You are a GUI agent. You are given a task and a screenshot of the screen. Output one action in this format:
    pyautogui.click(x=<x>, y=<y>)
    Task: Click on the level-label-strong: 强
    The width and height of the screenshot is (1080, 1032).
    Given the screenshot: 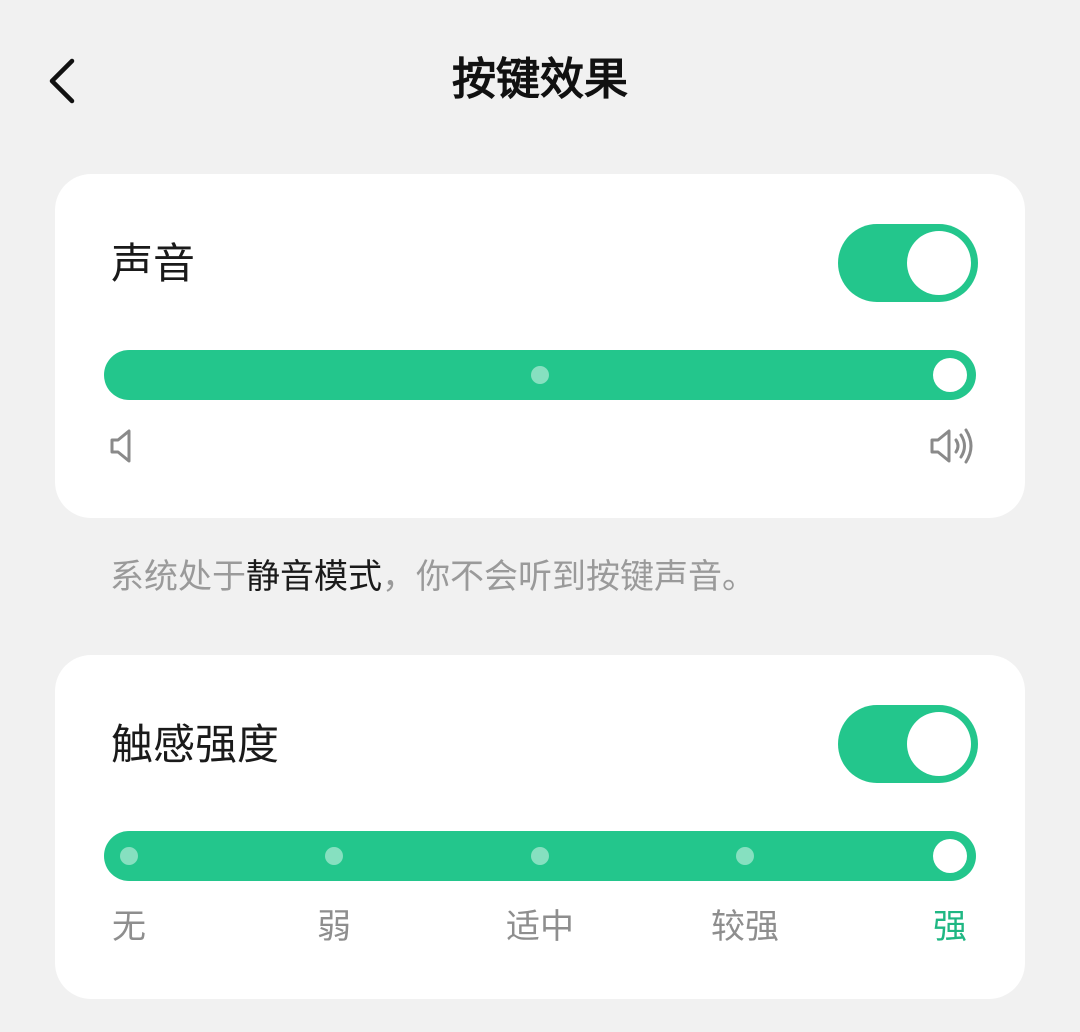 What is the action you would take?
    pyautogui.click(x=950, y=927)
    